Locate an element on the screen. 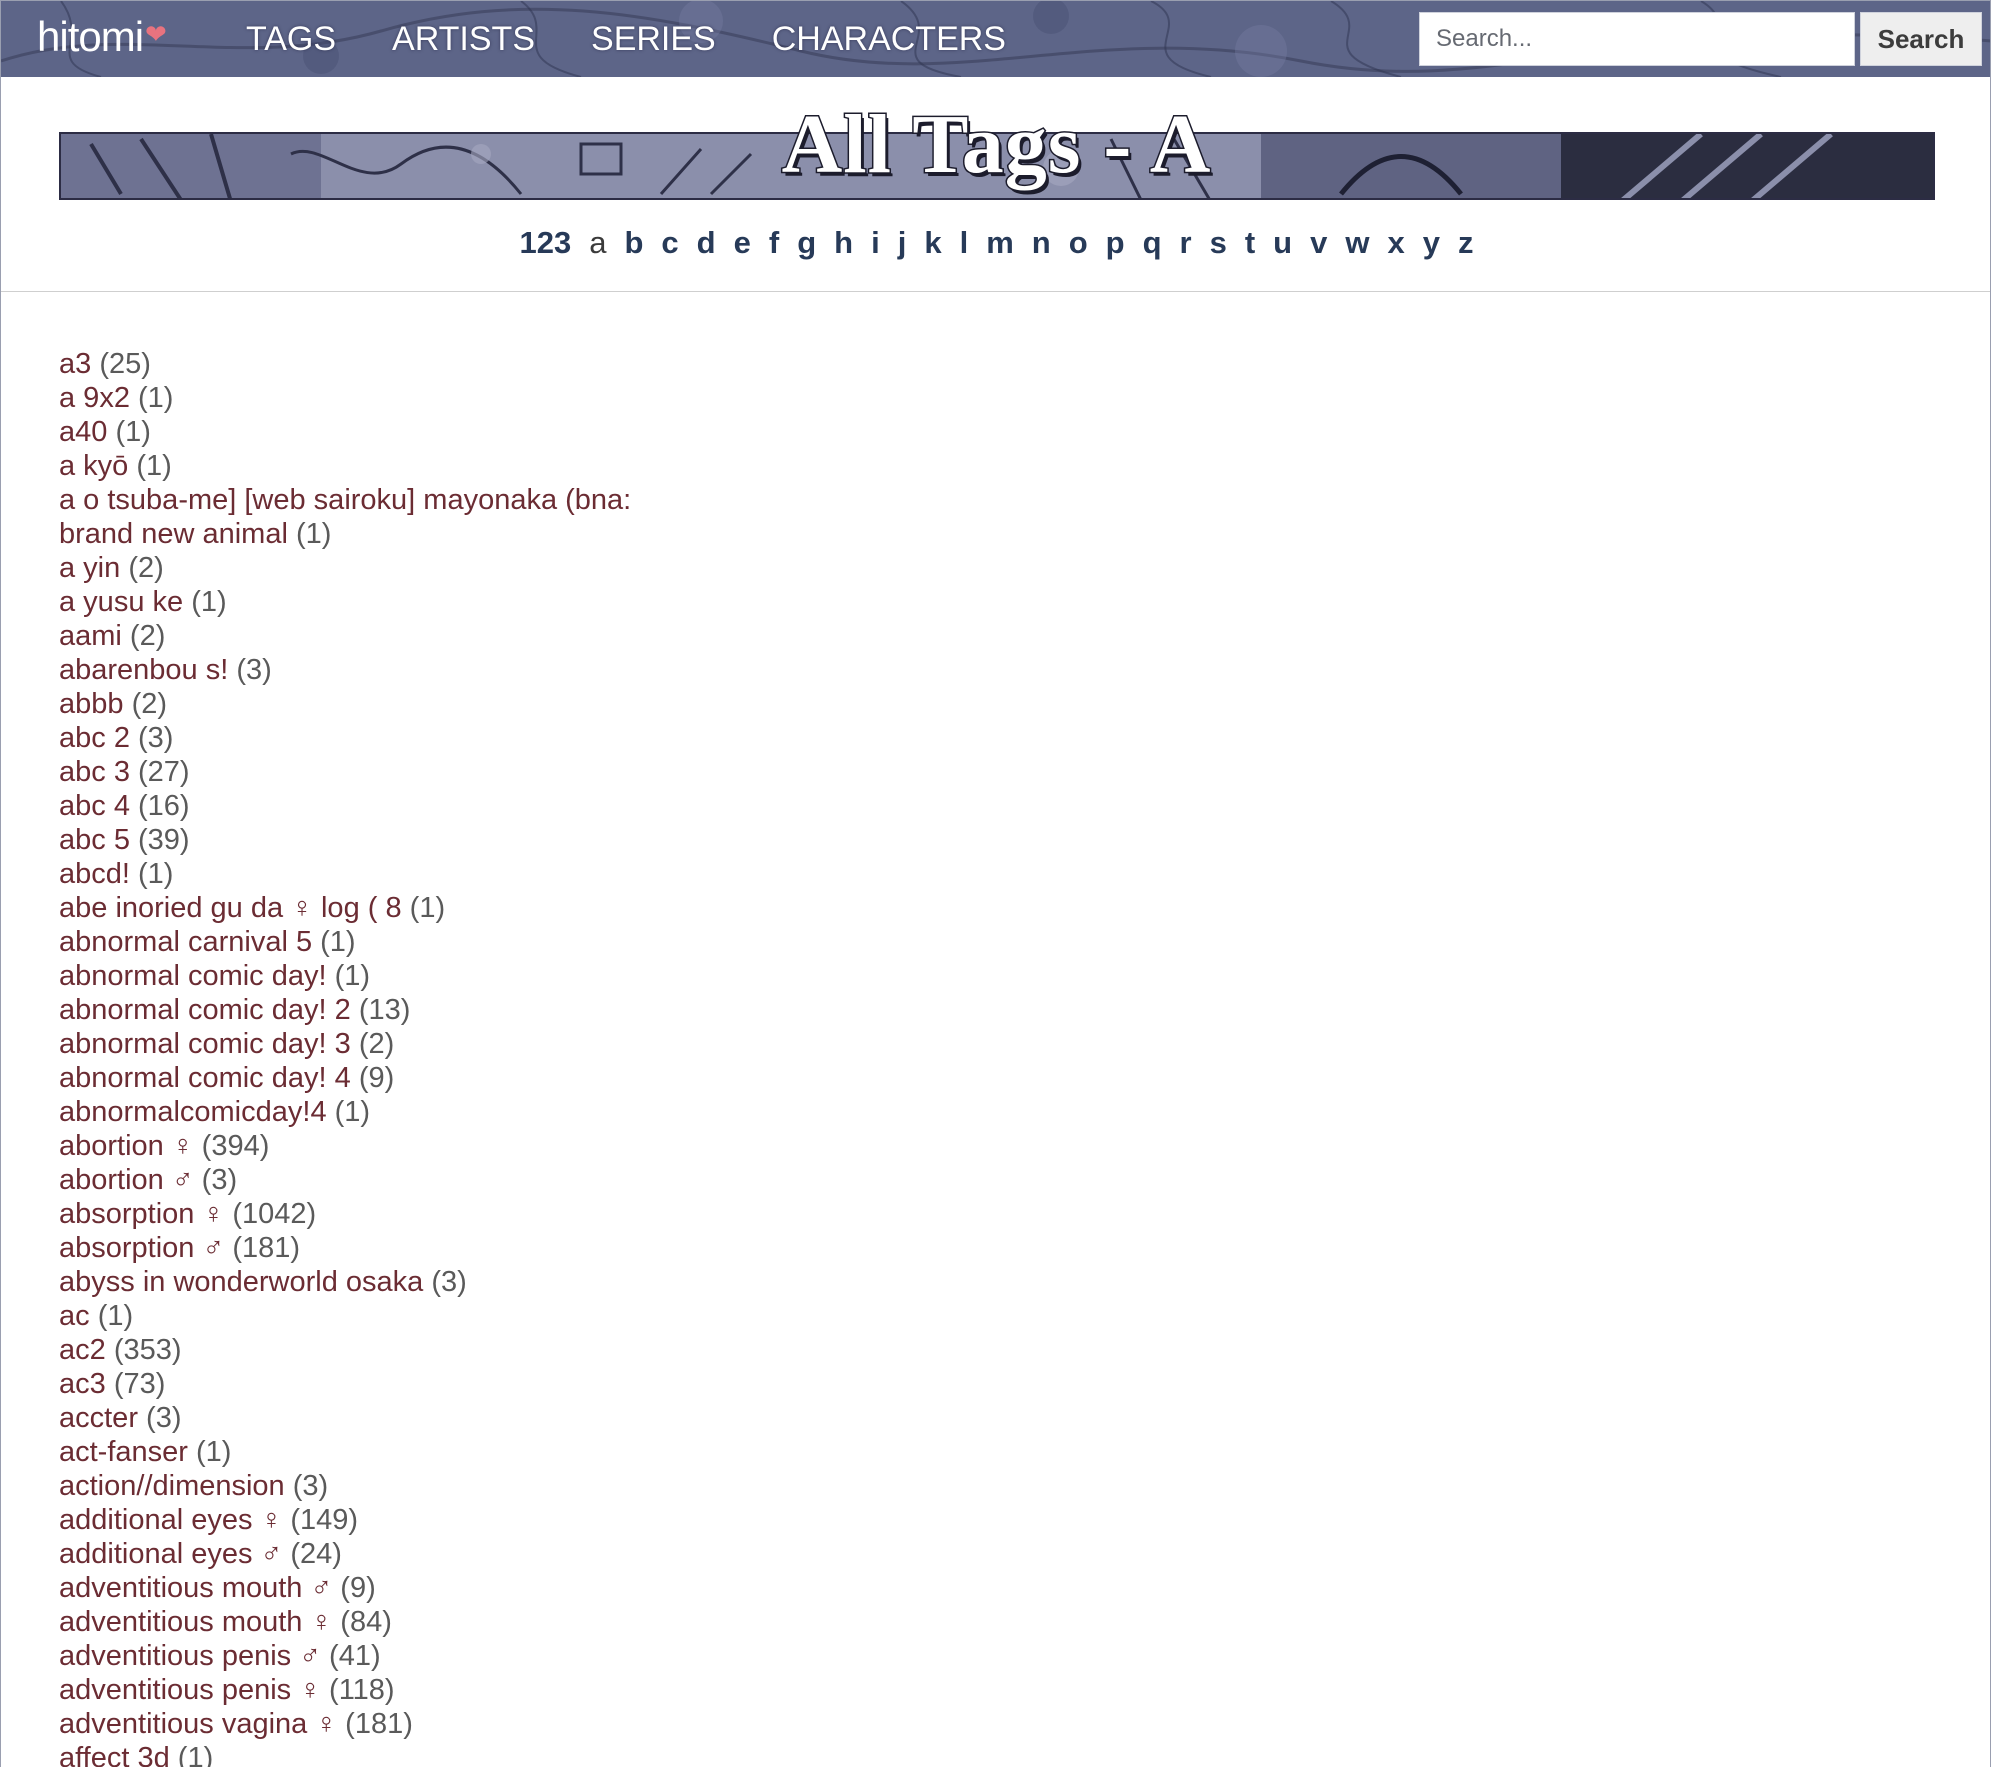 This screenshot has width=1991, height=1768. tag-link: absorption ♀ is located at coordinates (141, 1214).